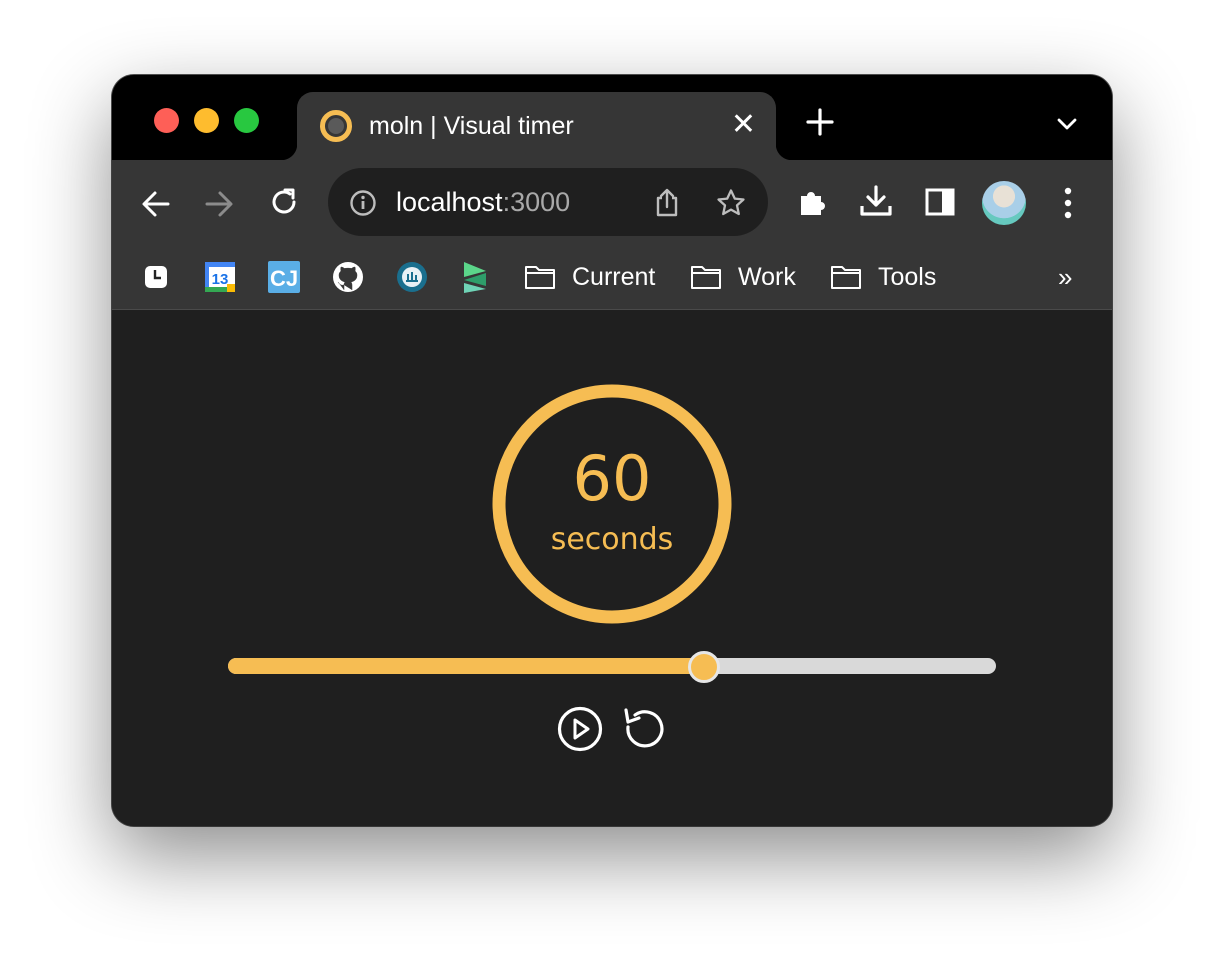 Image resolution: width=1224 pixels, height=974 pixels. Describe the element at coordinates (731, 203) in the screenshot. I see `bookmark-star-icon` at that location.